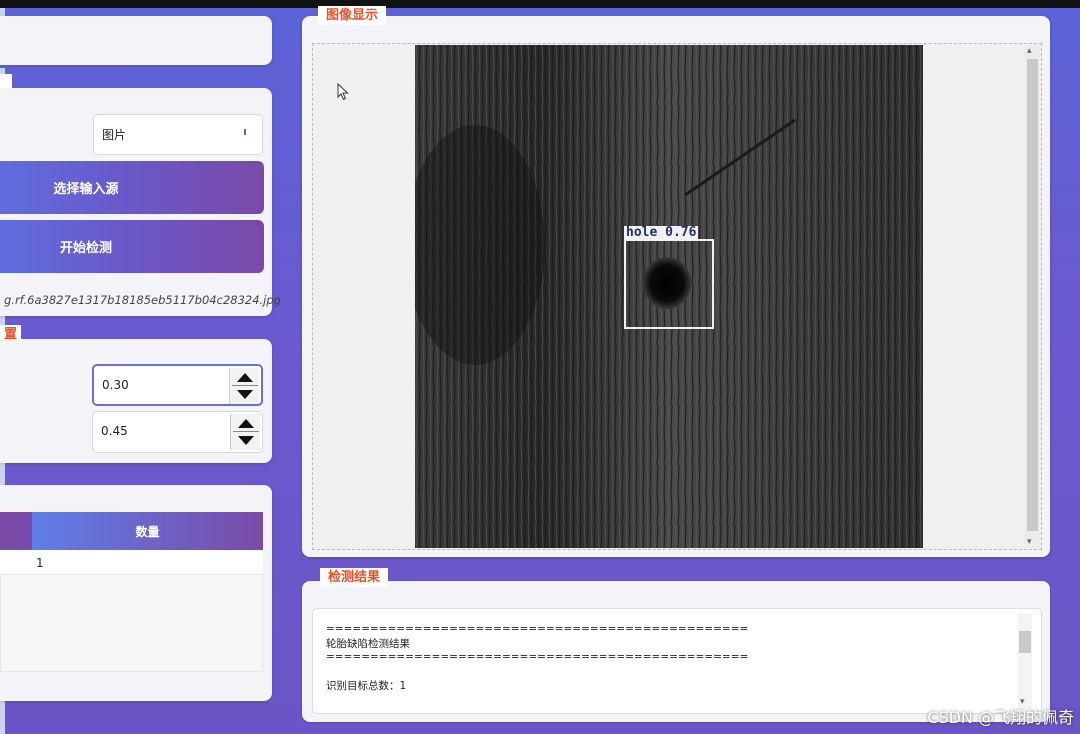 The height and width of the screenshot is (734, 1080). I want to click on iou-value: 0.45, so click(114, 431).